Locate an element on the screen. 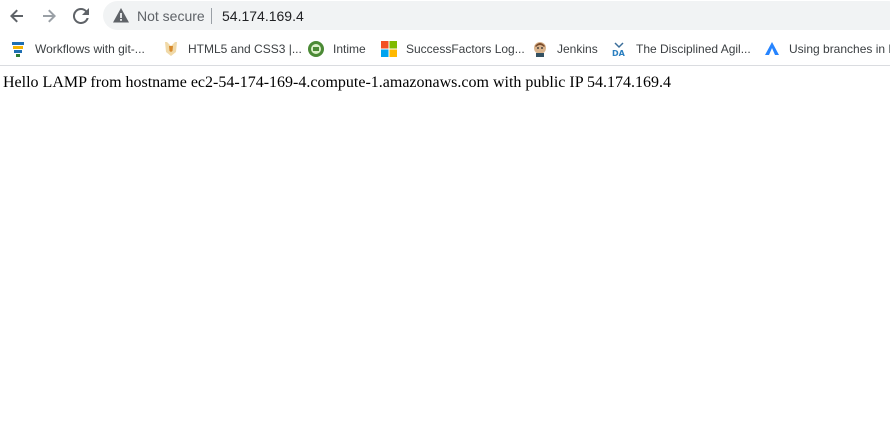 The width and height of the screenshot is (890, 425). reload-button is located at coordinates (81, 16).